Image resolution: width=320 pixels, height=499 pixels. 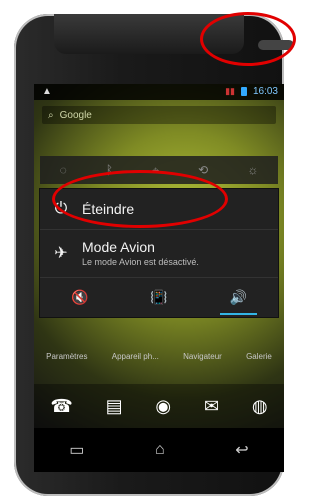 I want to click on back-icon: ↩, so click(x=241, y=450).